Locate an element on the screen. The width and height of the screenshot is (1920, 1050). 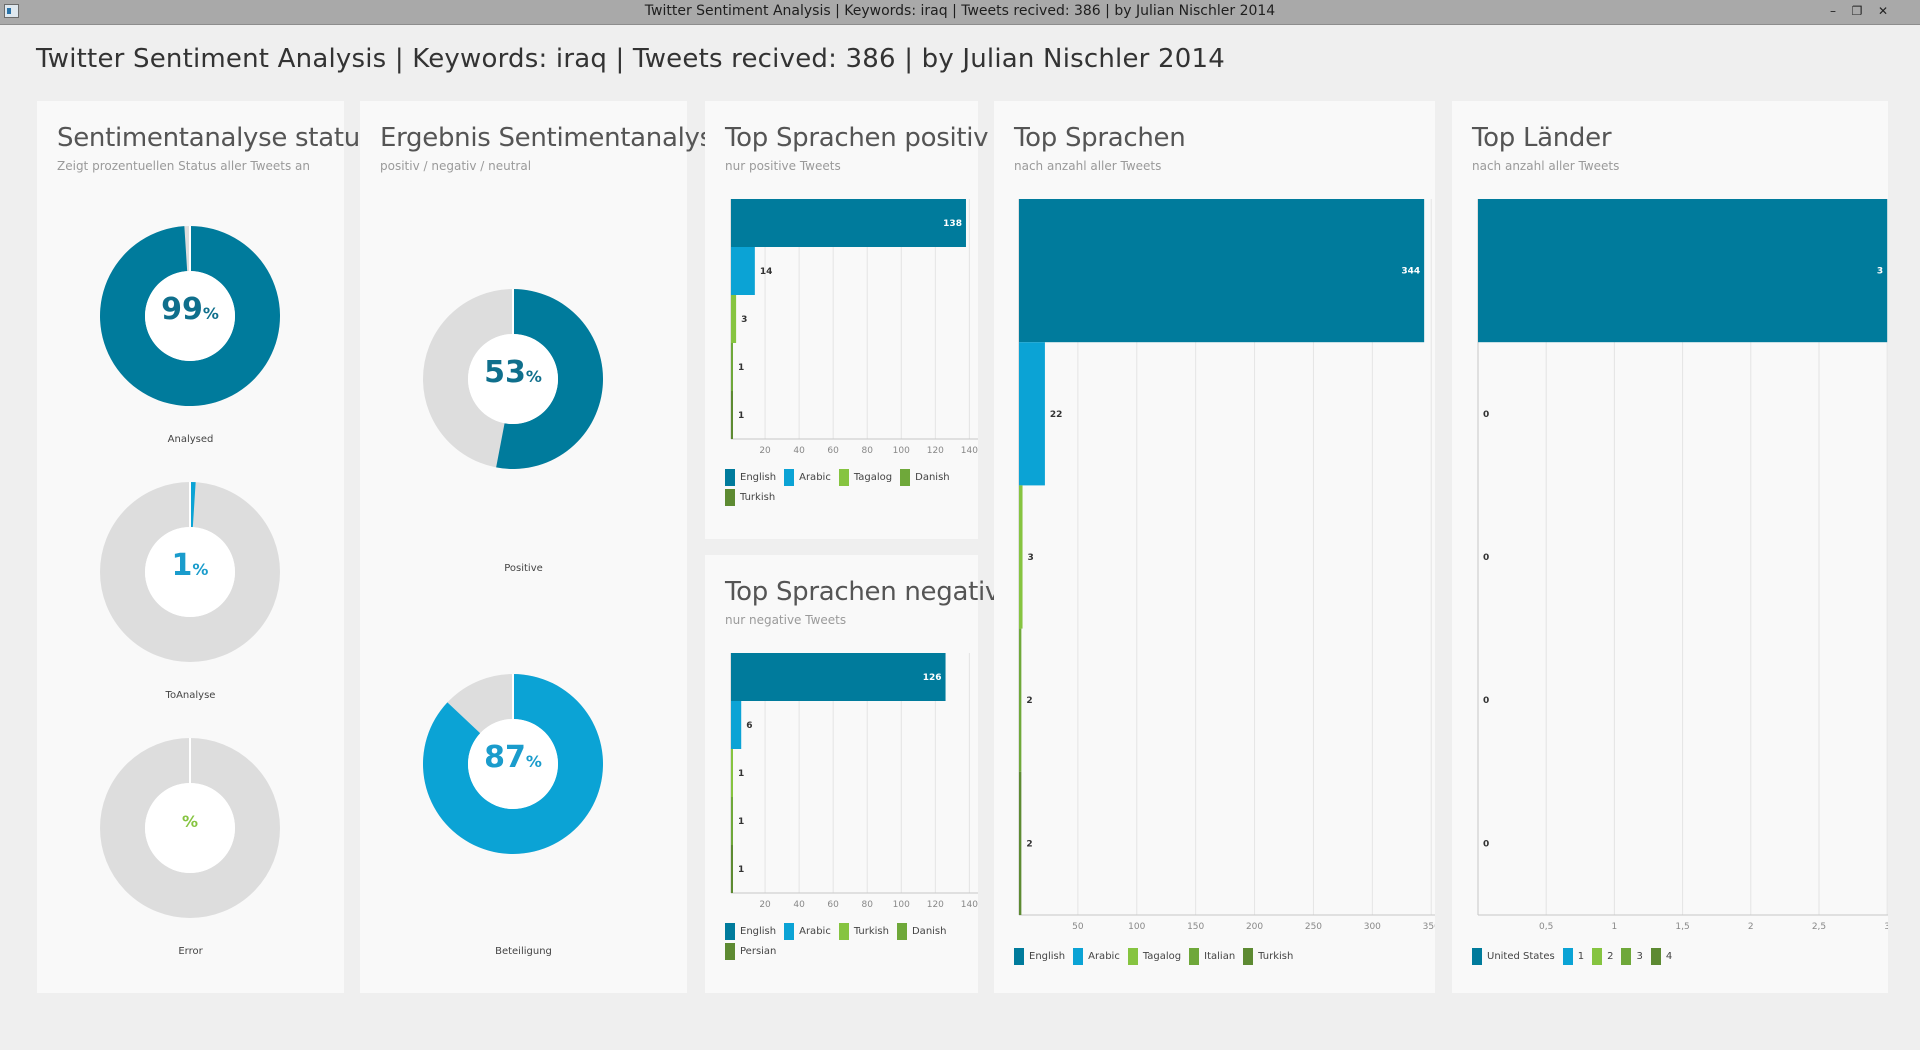
bar-value-label: 22 is located at coordinates (1056, 415).